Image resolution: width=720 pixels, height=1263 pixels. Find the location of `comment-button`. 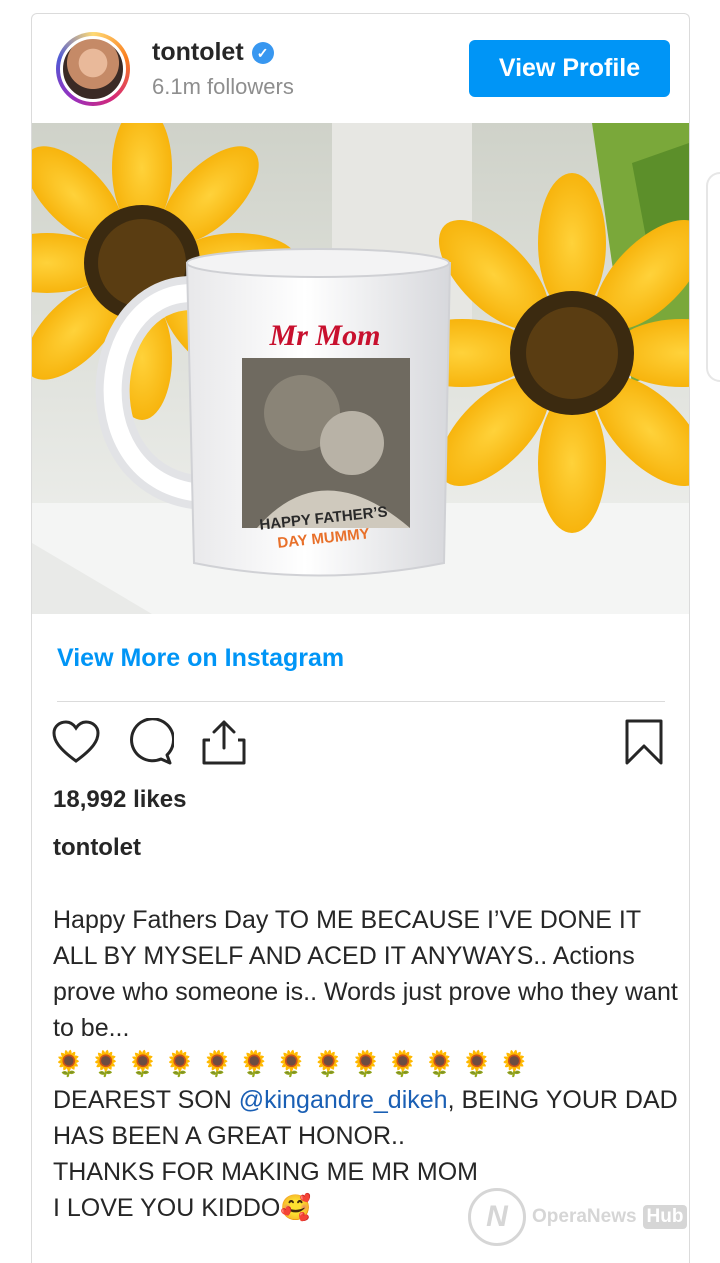

comment-button is located at coordinates (150, 742).